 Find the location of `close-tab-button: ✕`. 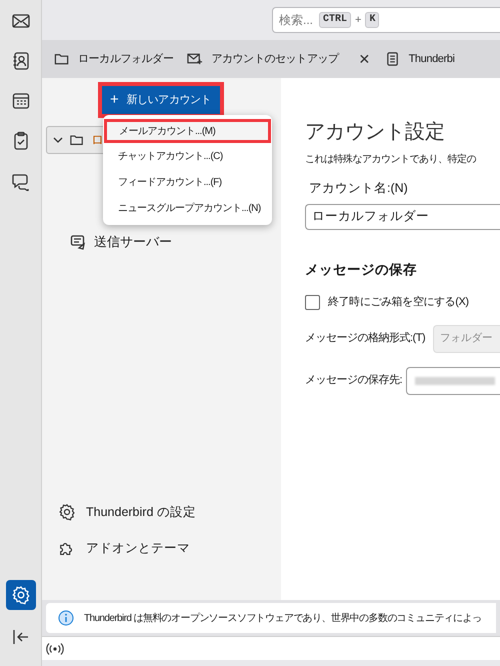

close-tab-button: ✕ is located at coordinates (364, 59).